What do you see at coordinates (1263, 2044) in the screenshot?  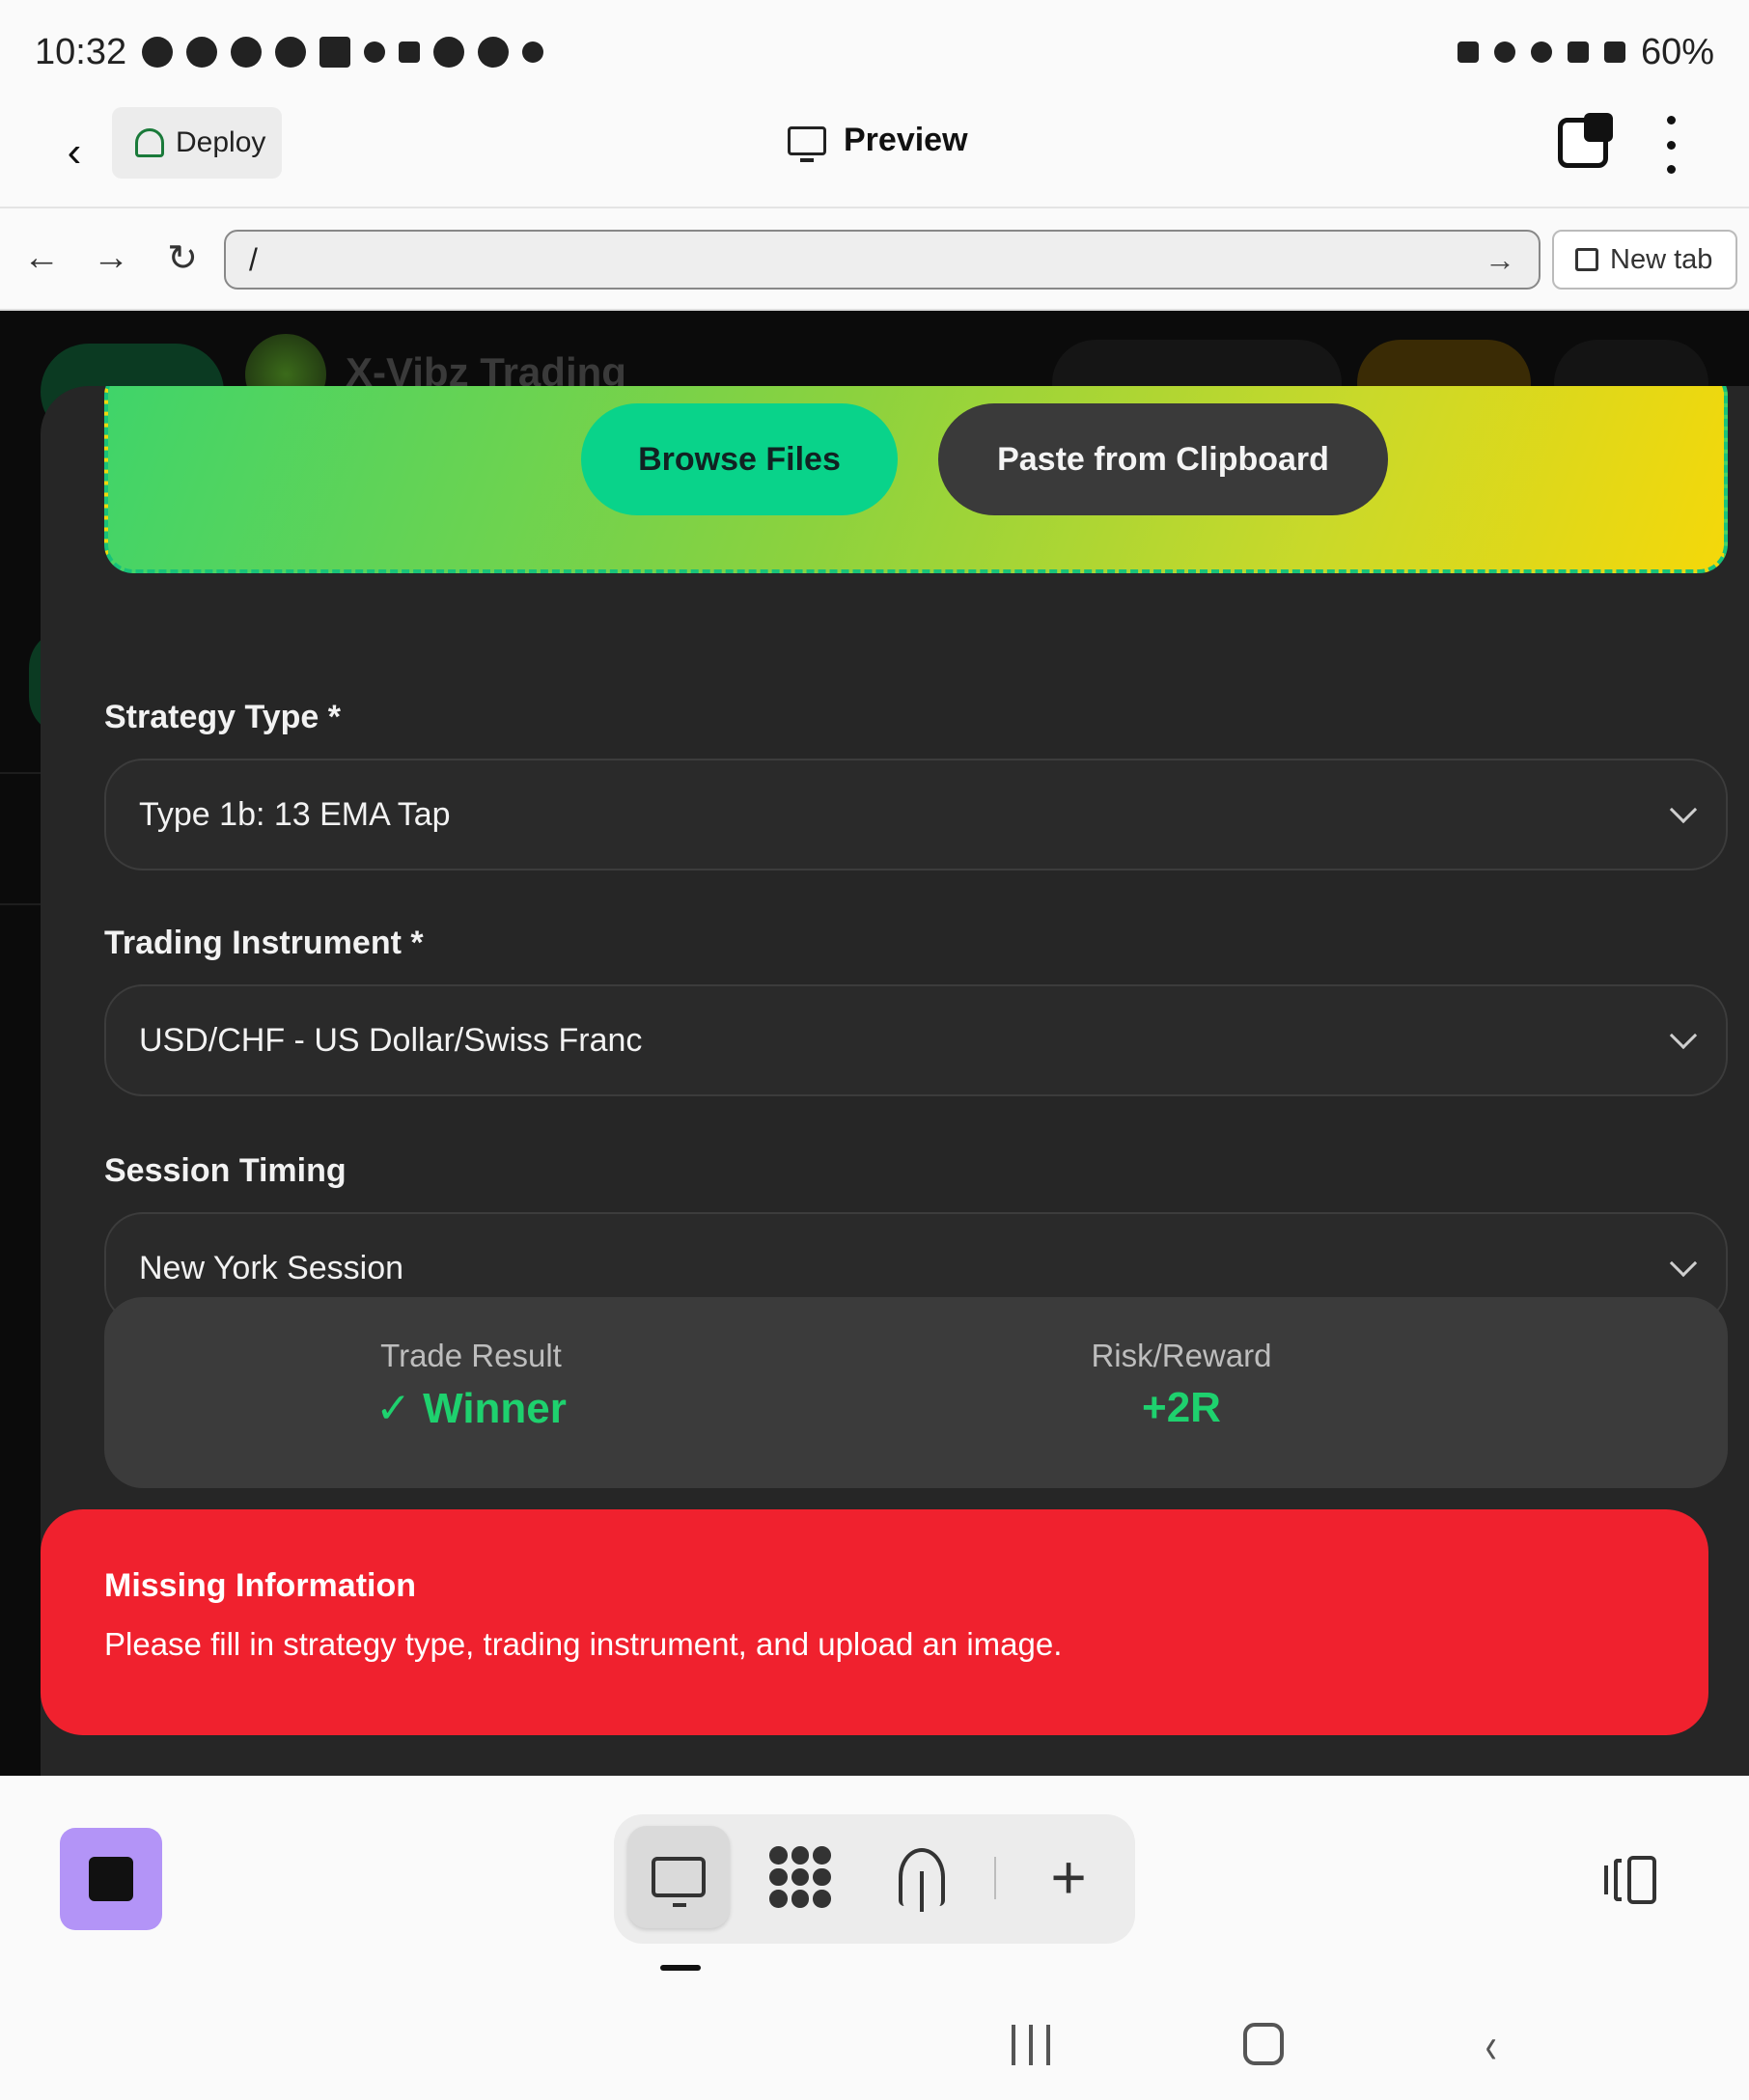 I see `home-button` at bounding box center [1263, 2044].